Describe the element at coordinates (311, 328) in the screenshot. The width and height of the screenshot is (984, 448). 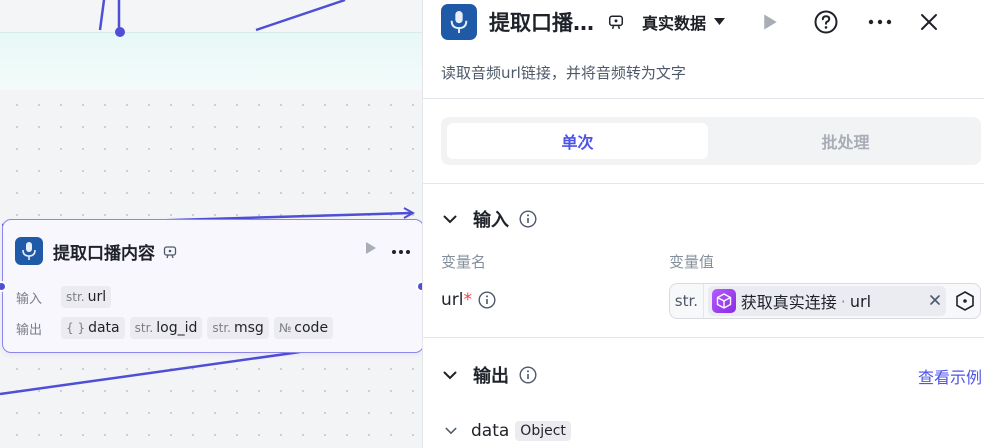
I see `chip-name: code` at that location.